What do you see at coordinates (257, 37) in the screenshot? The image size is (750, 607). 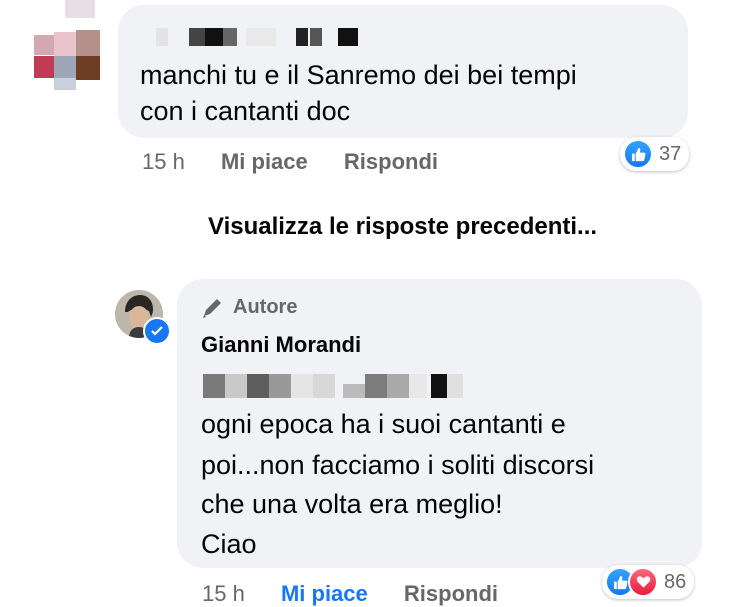 I see `blurred-name` at bounding box center [257, 37].